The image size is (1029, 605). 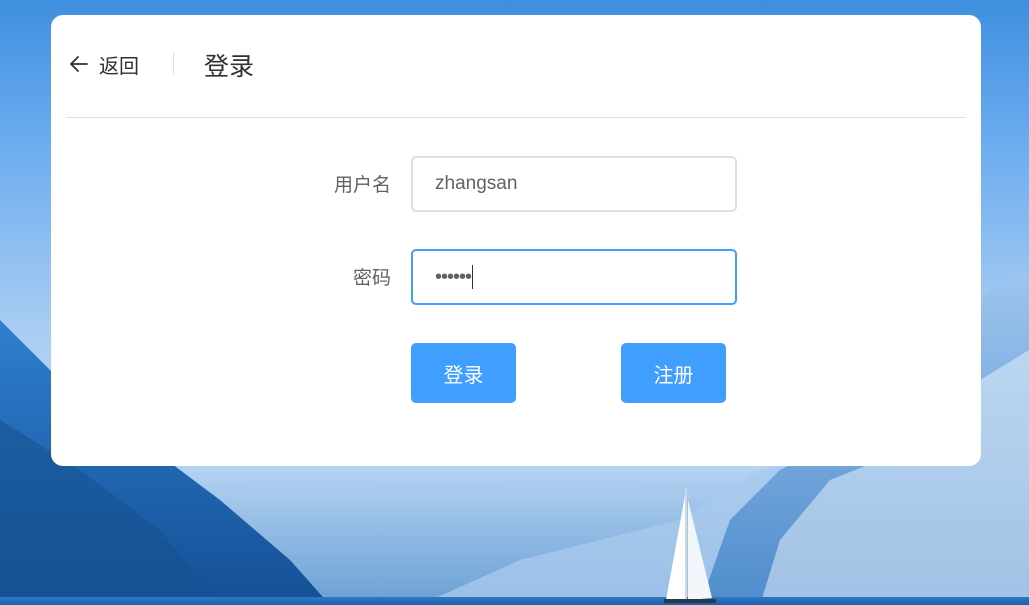 I want to click on username-label: 用户名, so click(x=362, y=185).